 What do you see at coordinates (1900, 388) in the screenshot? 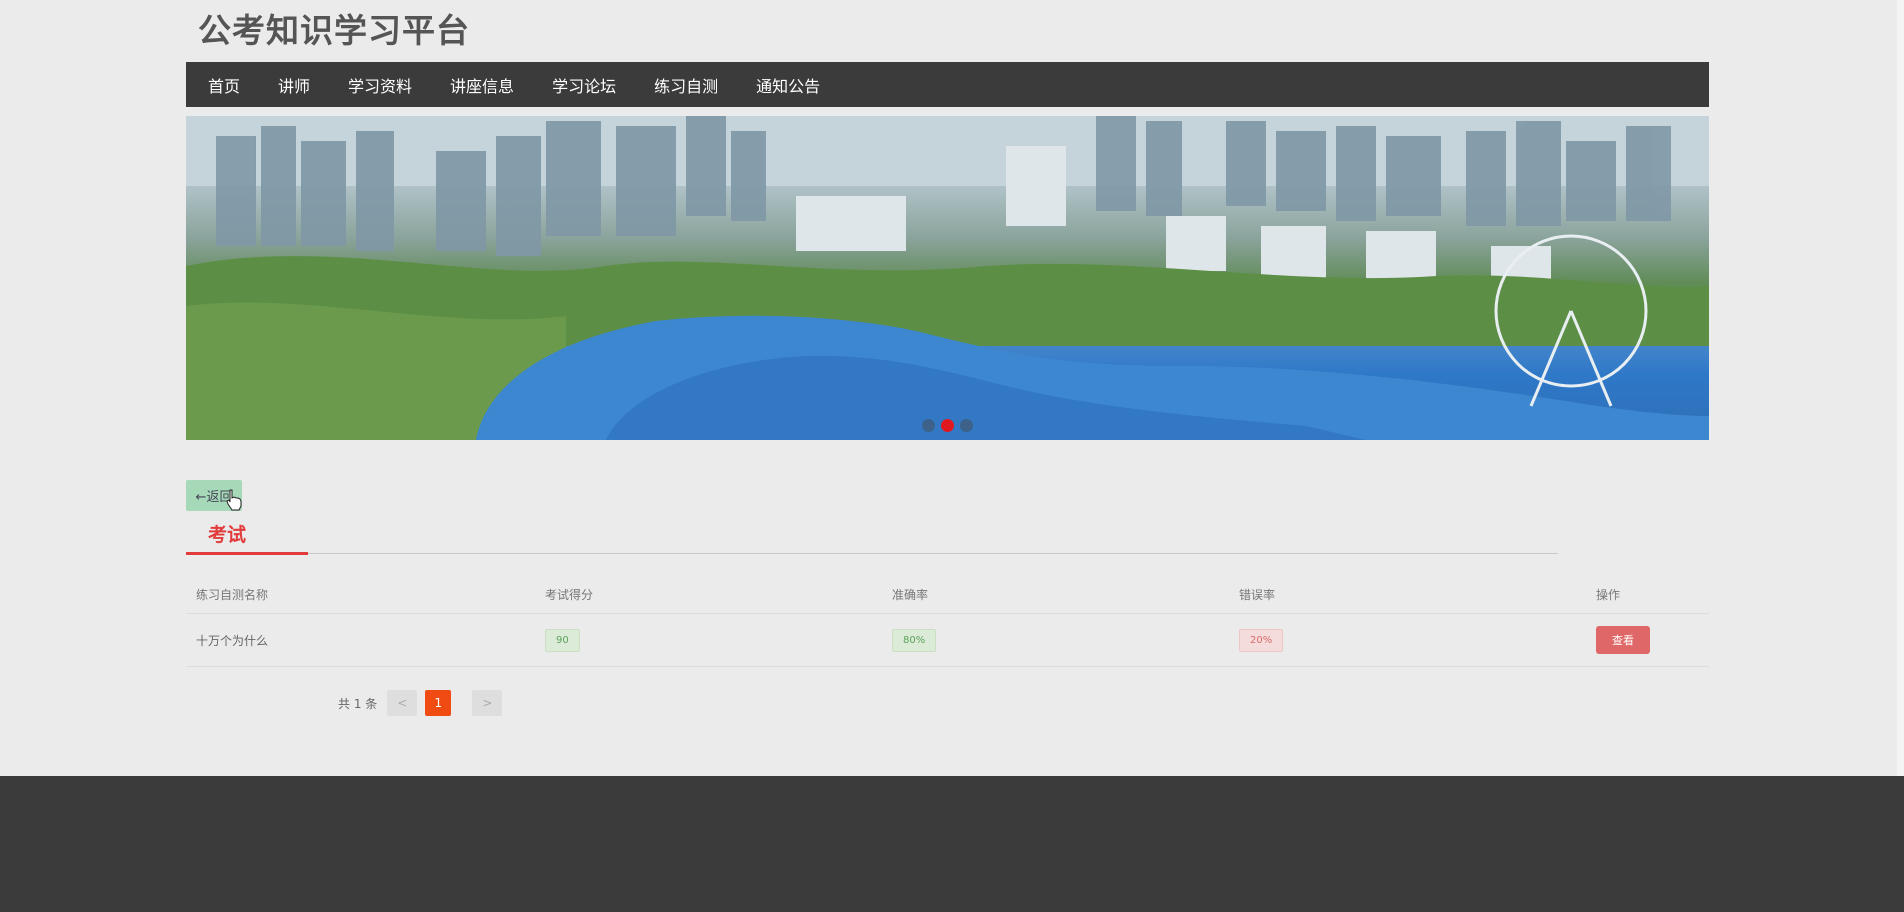
I see `scrollbar` at bounding box center [1900, 388].